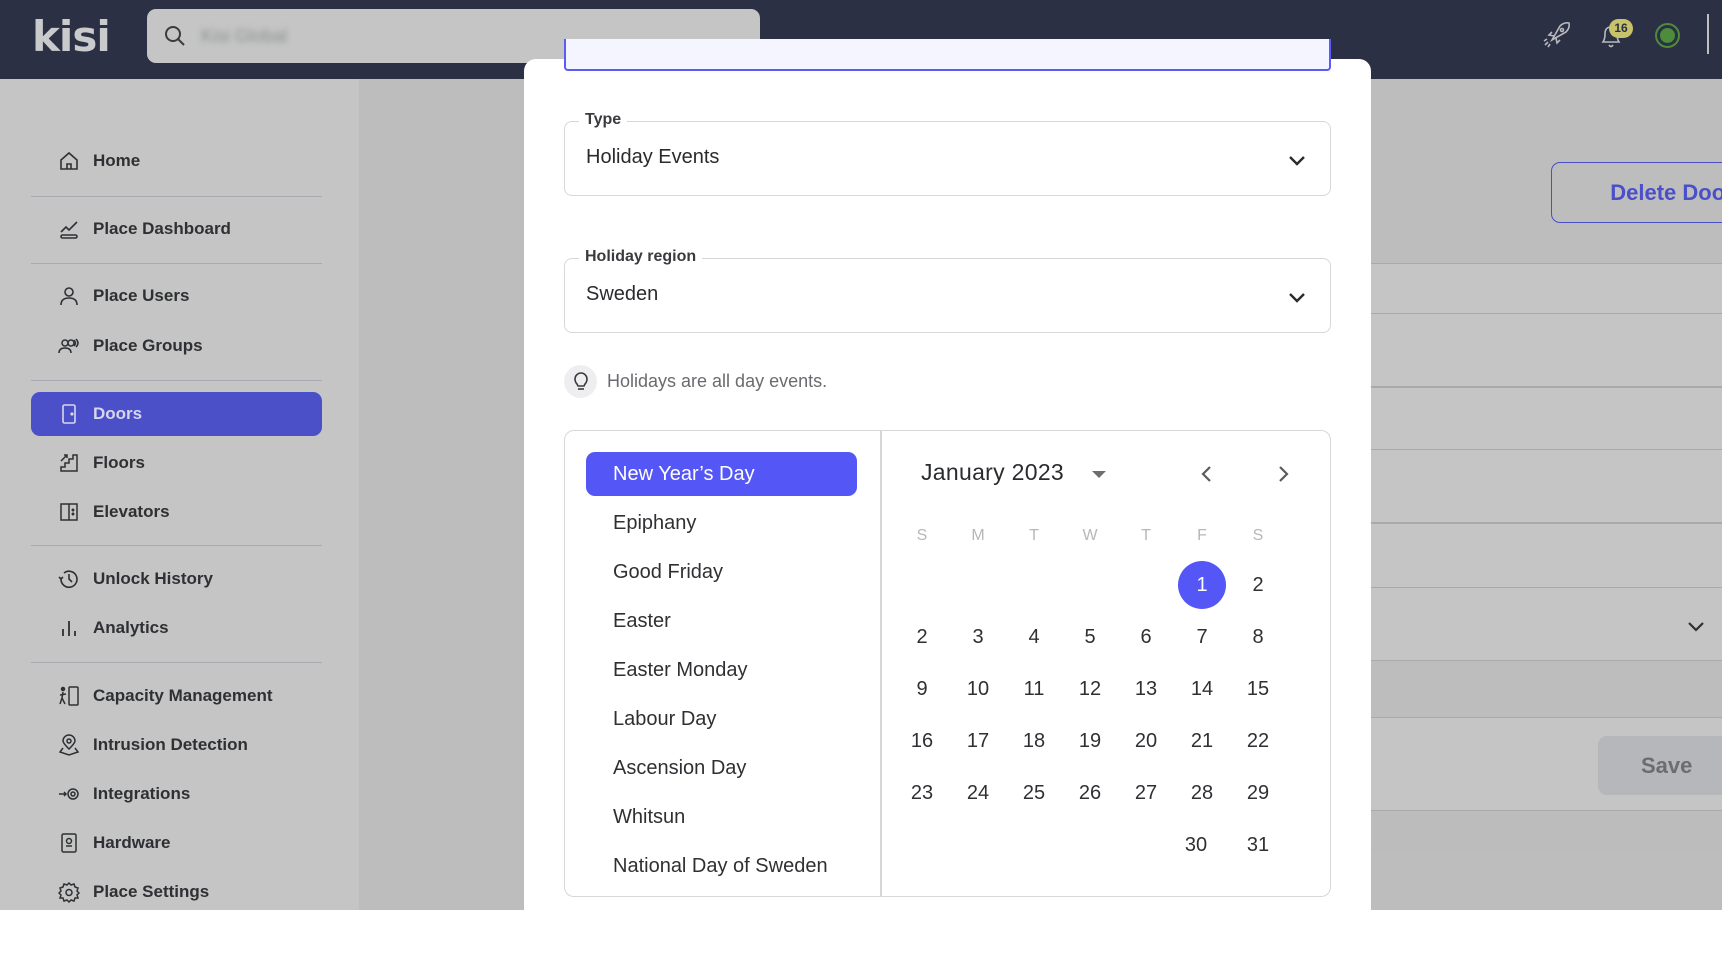 Image resolution: width=1722 pixels, height=969 pixels. What do you see at coordinates (1258, 845) in the screenshot?
I see `calendar-day: 31` at bounding box center [1258, 845].